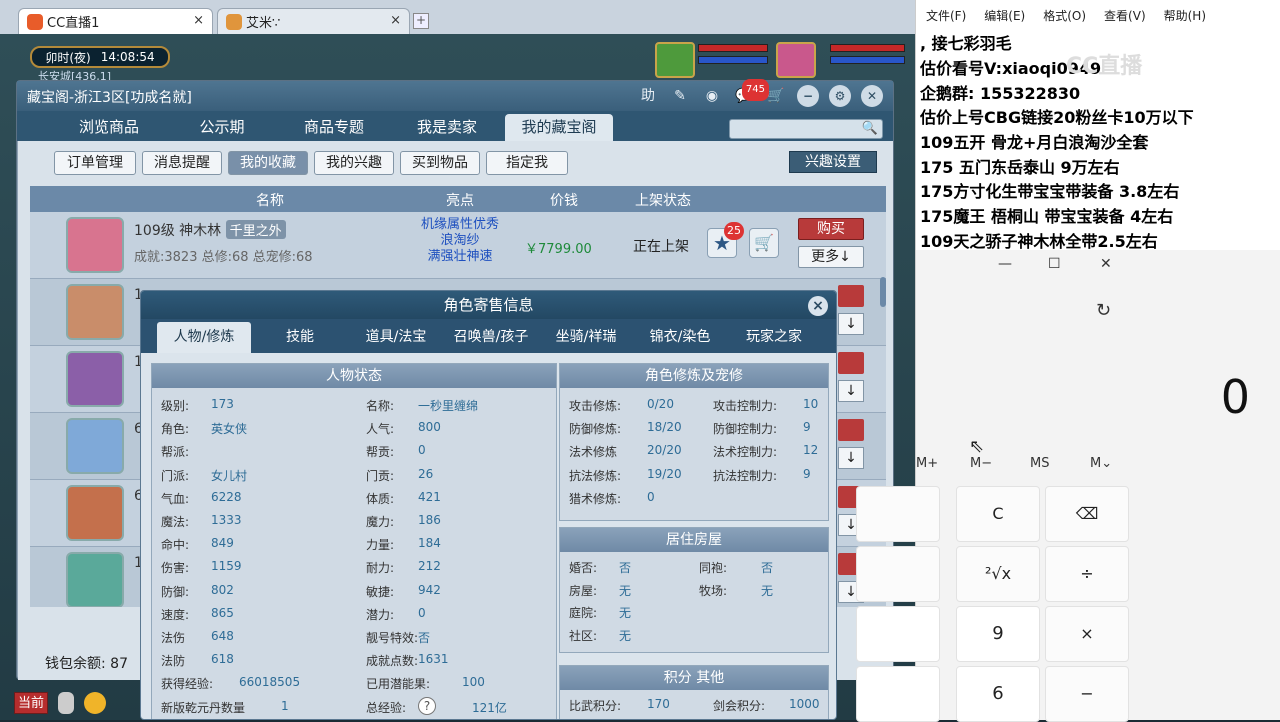 The image size is (1280, 722). Describe the element at coordinates (313, 21) in the screenshot. I see `browser-tab-aimi: 艾米∵ ×` at that location.